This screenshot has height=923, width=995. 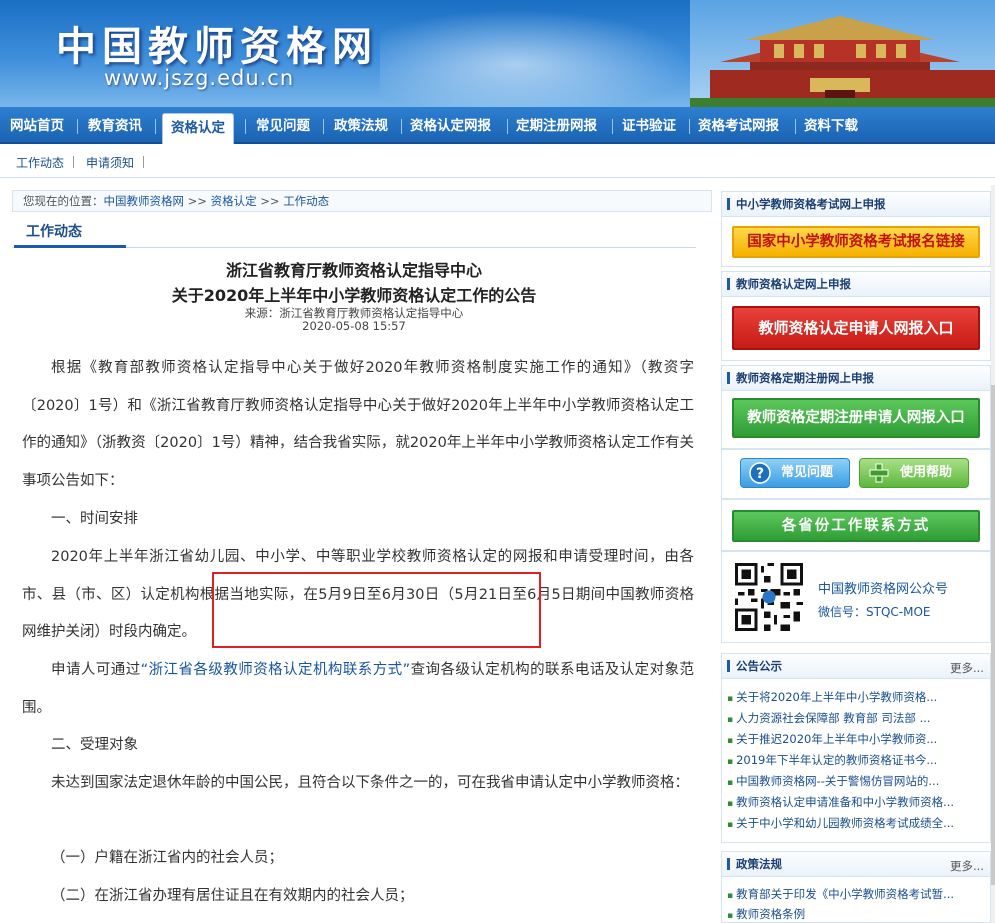 What do you see at coordinates (556, 126) in the screenshot?
I see `nav-item-registration-online: 定期注册网报` at bounding box center [556, 126].